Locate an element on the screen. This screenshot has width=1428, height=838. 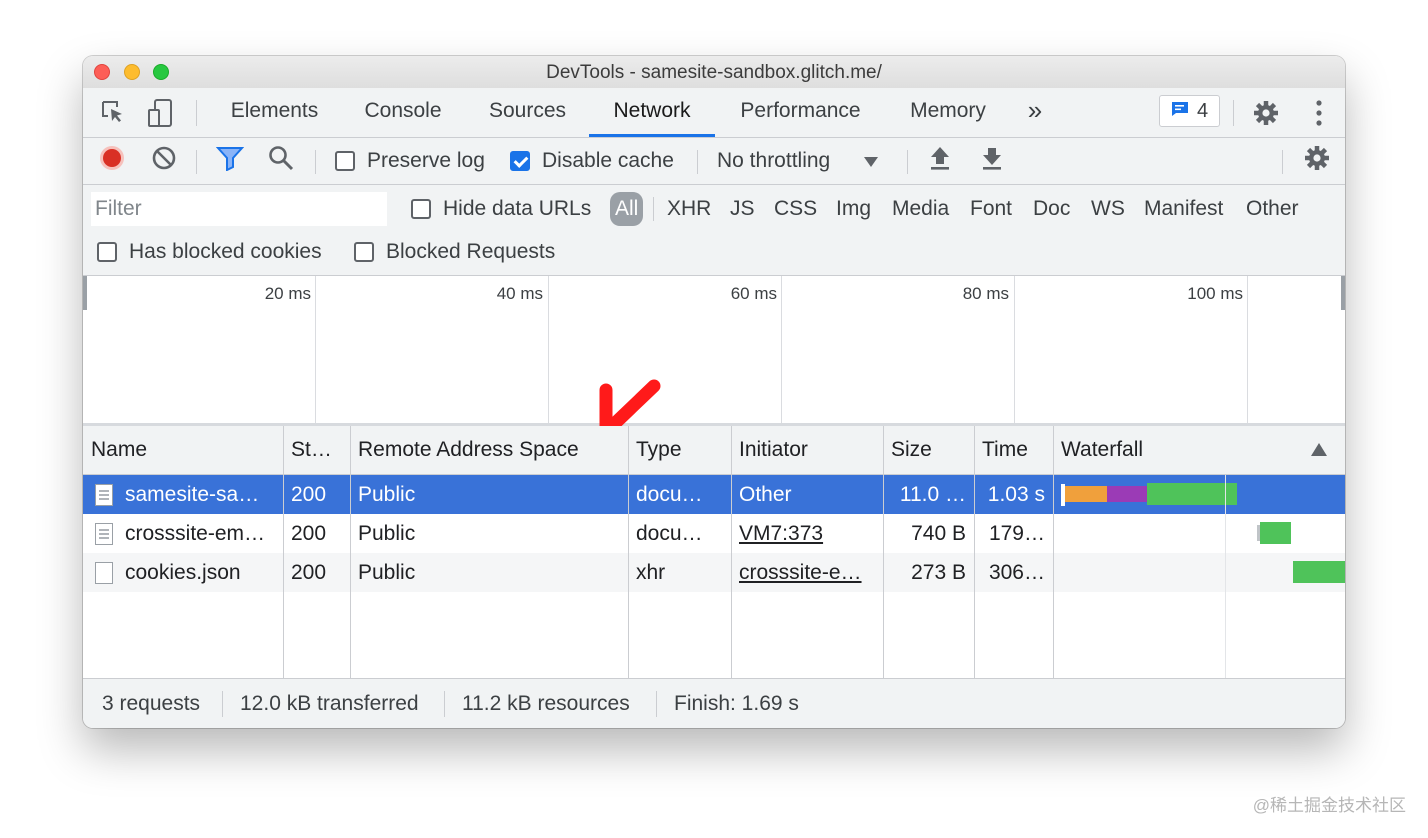
column-header-waterfall: Waterfall is located at coordinates (1168, 450).